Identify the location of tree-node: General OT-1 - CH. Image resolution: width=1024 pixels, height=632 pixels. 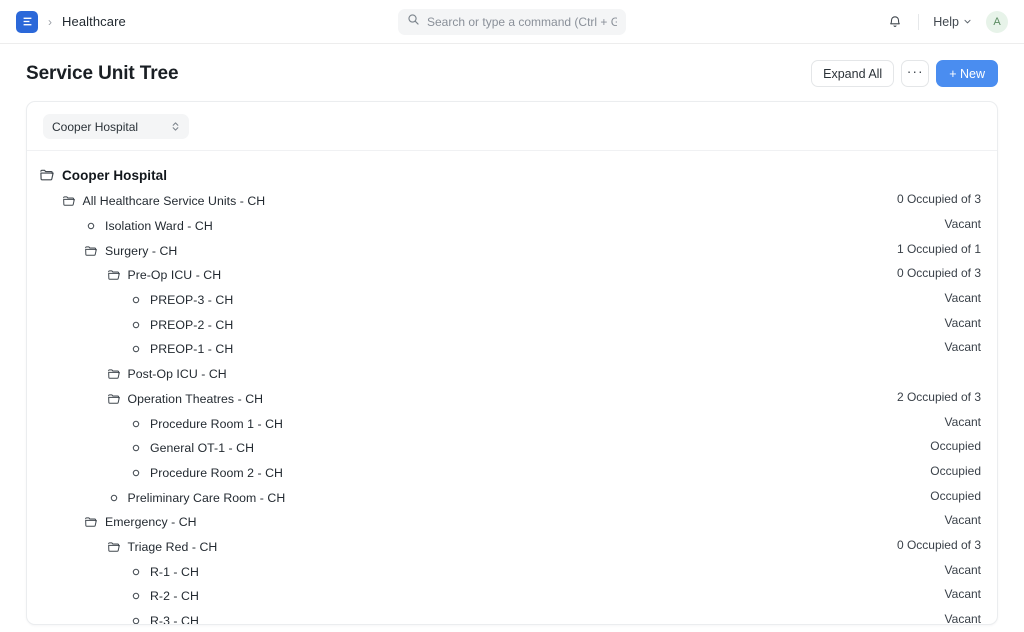
(146, 448).